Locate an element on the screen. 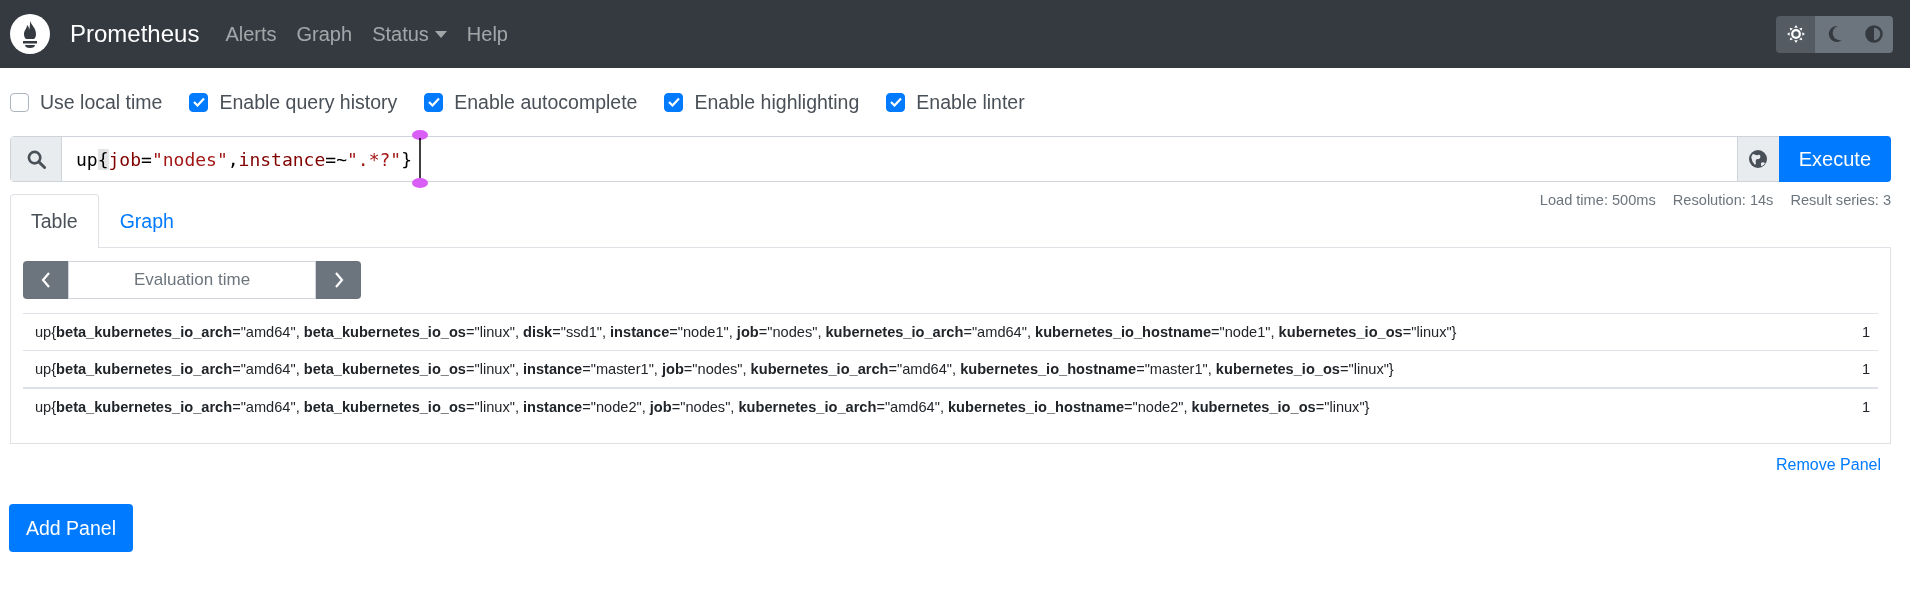 This screenshot has width=1910, height=614. query-stat: Load time: 500ms is located at coordinates (1597, 200).